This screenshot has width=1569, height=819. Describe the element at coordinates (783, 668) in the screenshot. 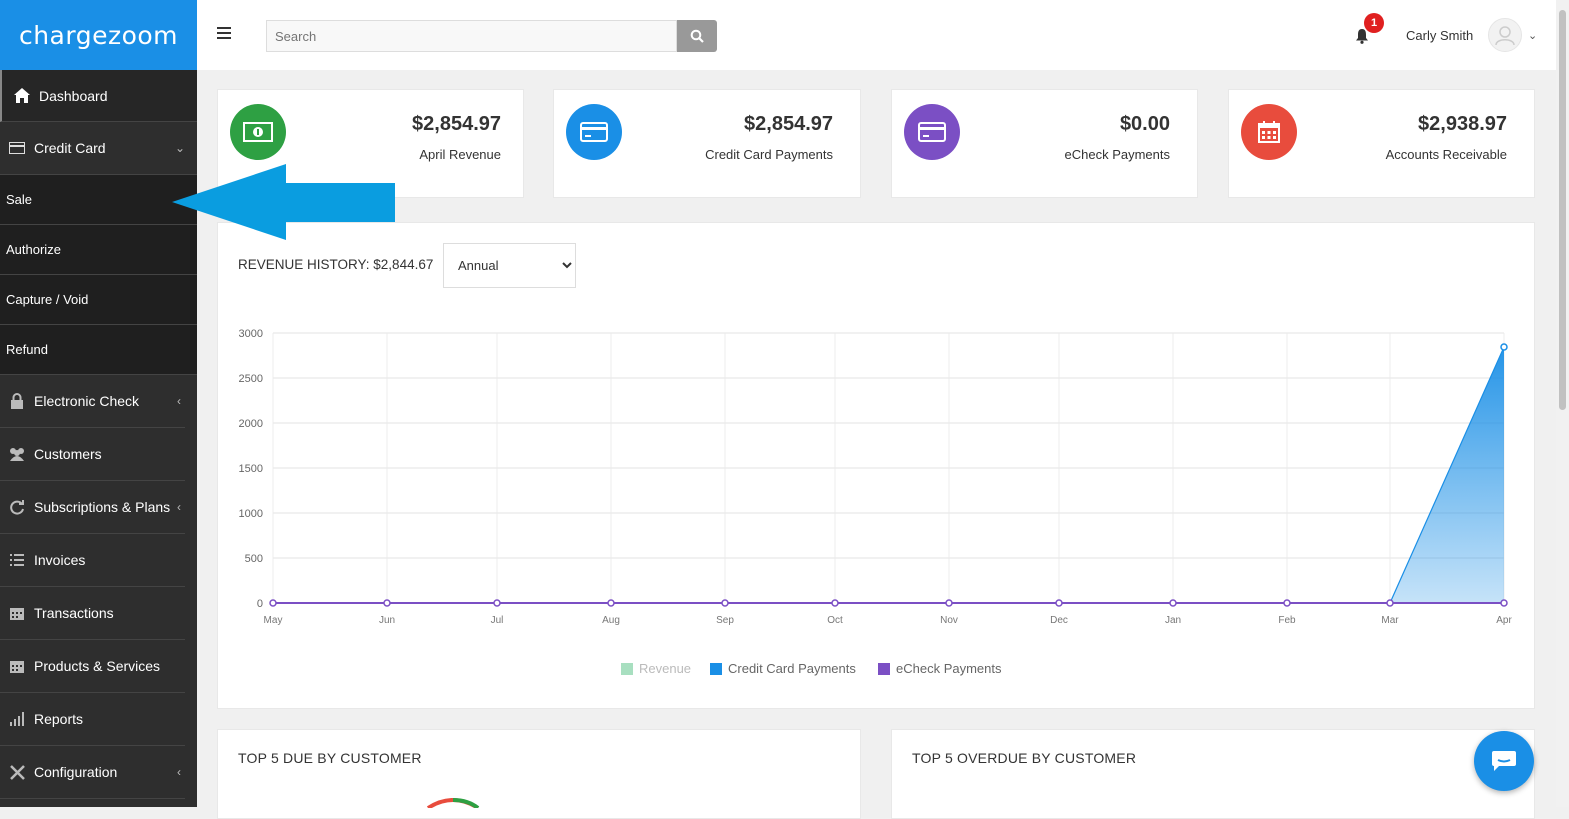

I see `legend-item-credit-card-payments: Credit Card Payments` at that location.